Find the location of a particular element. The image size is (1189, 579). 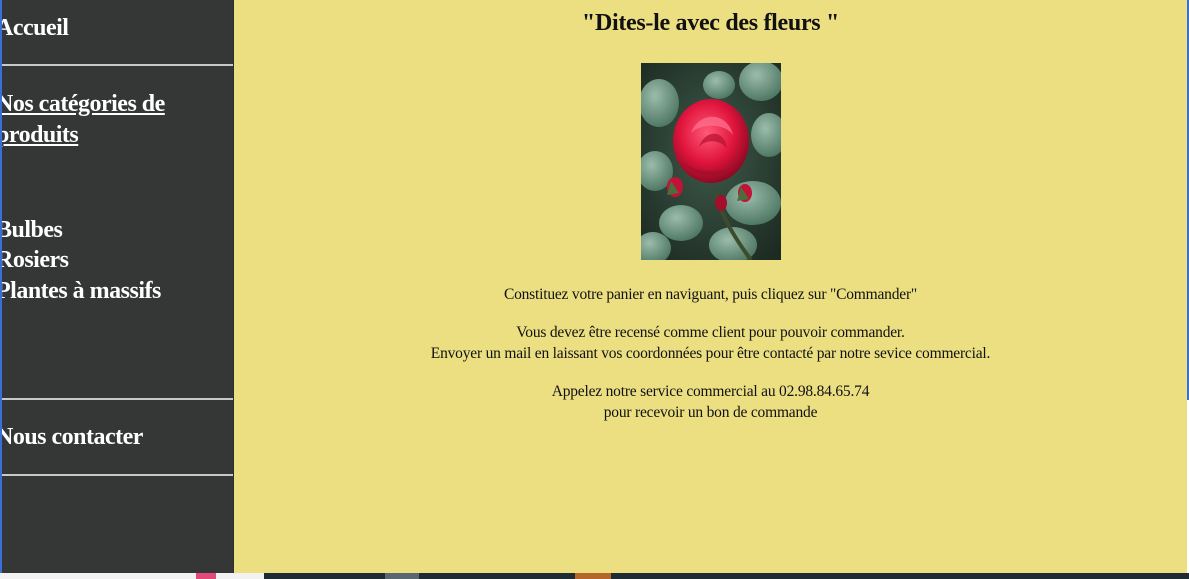

taskbar-segment is located at coordinates (132, 576).